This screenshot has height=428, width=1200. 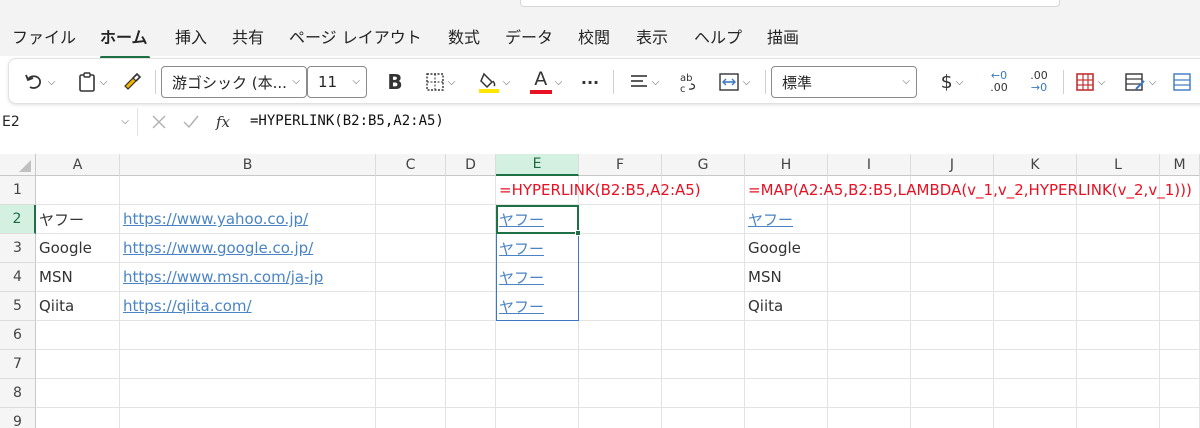 What do you see at coordinates (537, 364) in the screenshot?
I see `cell-e7` at bounding box center [537, 364].